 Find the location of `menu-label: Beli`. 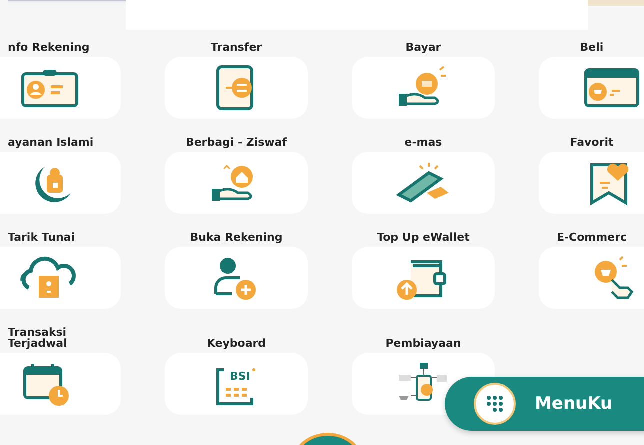

menu-label: Beli is located at coordinates (592, 47).